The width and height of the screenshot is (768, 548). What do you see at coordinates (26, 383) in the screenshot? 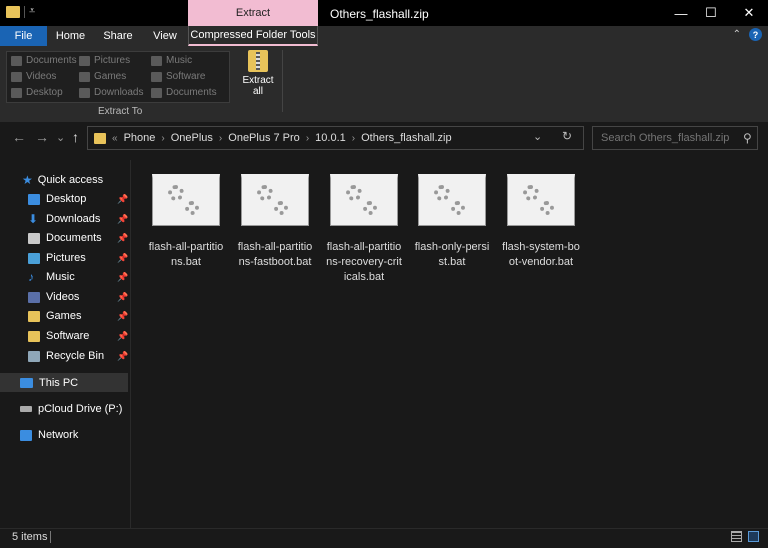
I see `computer-icon` at bounding box center [26, 383].